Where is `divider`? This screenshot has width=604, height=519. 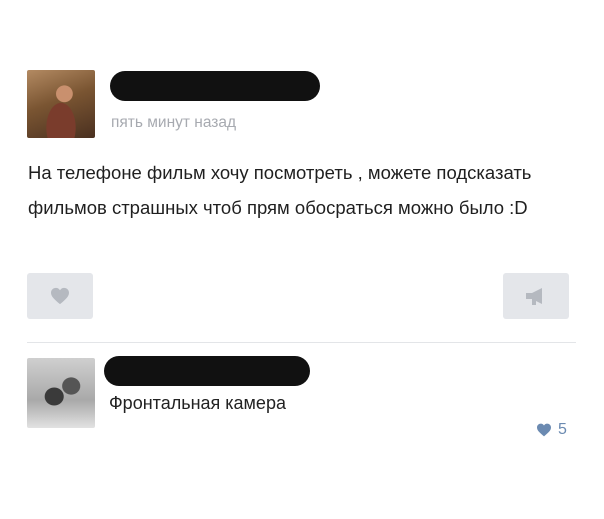
divider is located at coordinates (301, 342).